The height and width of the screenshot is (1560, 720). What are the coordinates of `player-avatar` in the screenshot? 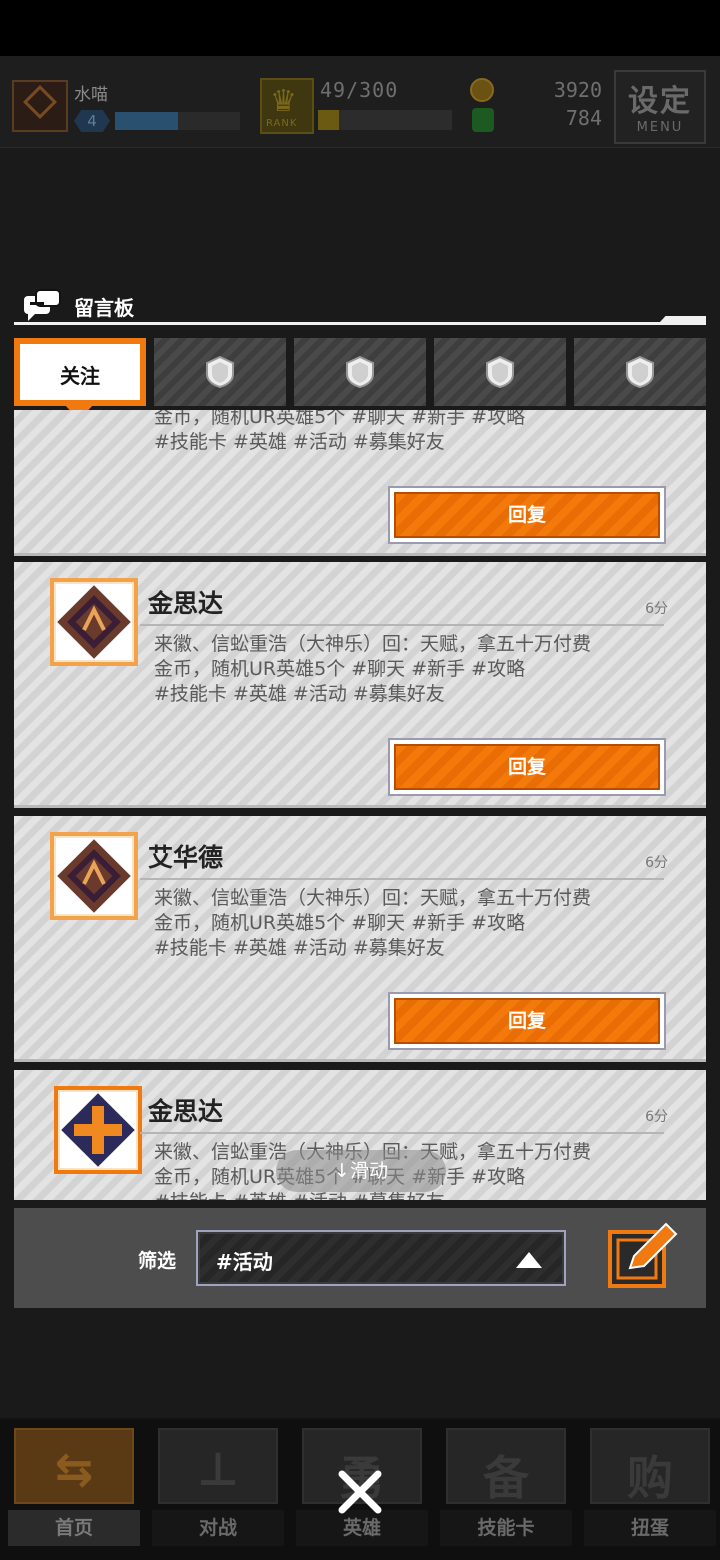 It's located at (40, 106).